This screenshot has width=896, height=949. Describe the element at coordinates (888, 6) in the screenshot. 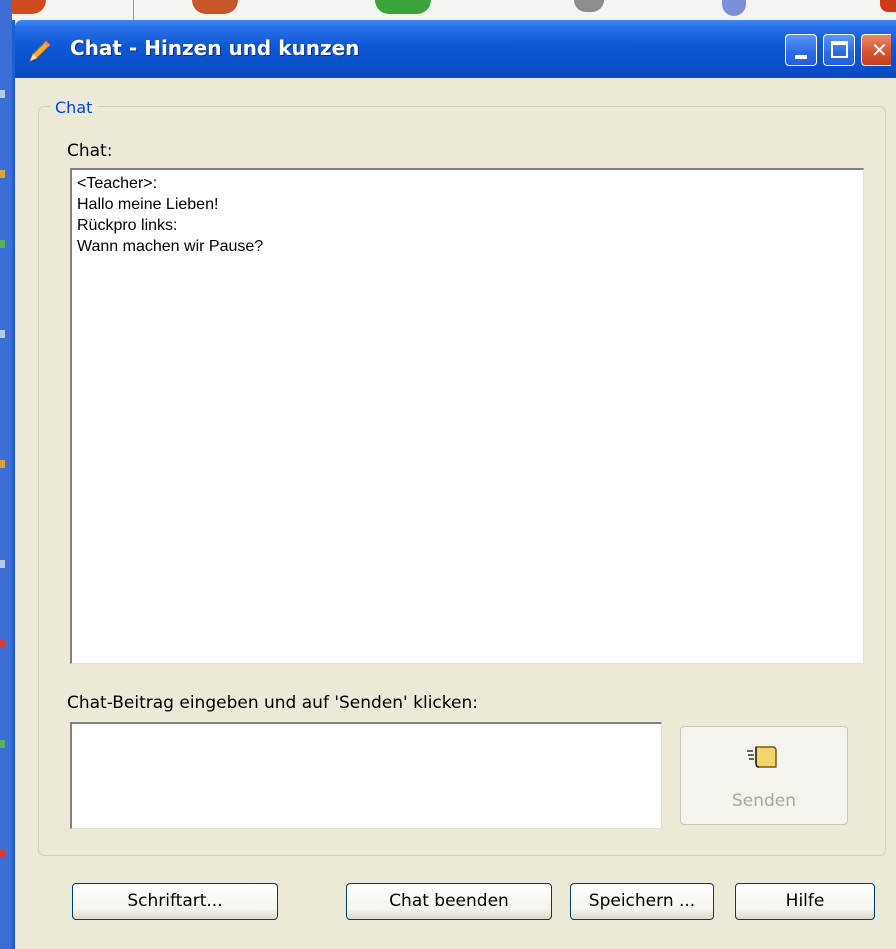

I see `red-corner-icon` at that location.